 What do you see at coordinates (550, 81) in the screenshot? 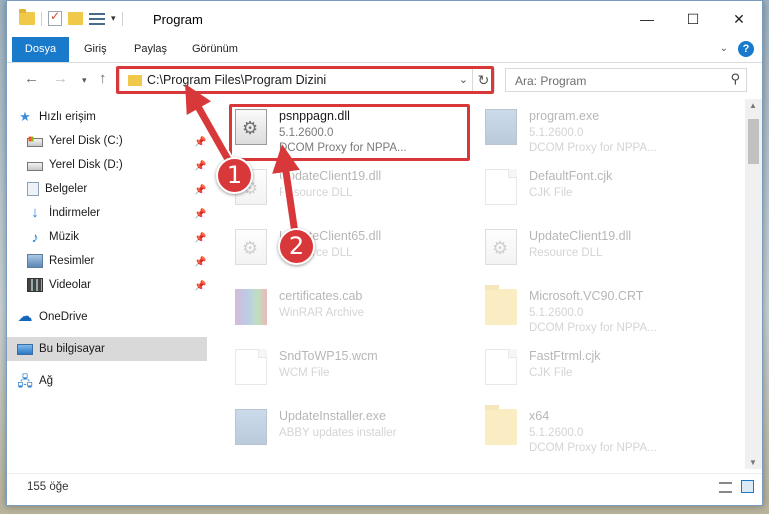
I see `search-placeholder: Ara: Program` at bounding box center [550, 81].